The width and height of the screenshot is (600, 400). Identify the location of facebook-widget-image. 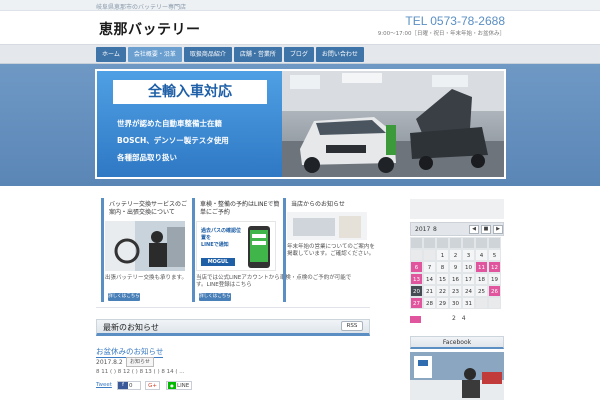
(457, 376).